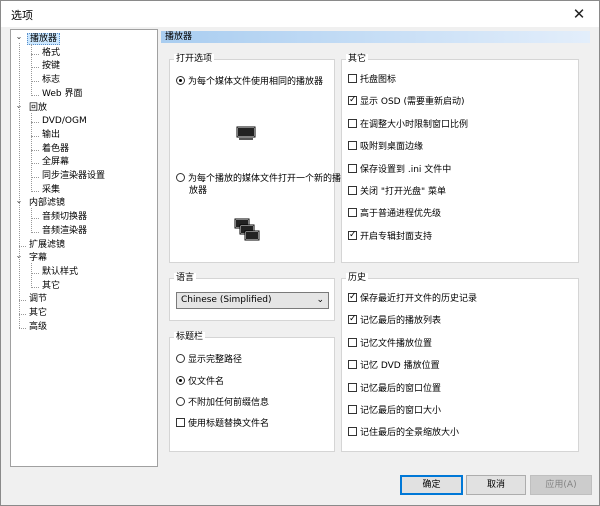 The height and width of the screenshot is (506, 600). Describe the element at coordinates (410, 433) in the screenshot. I see `checkbox-label: 记住最后的全景缩放大小` at that location.